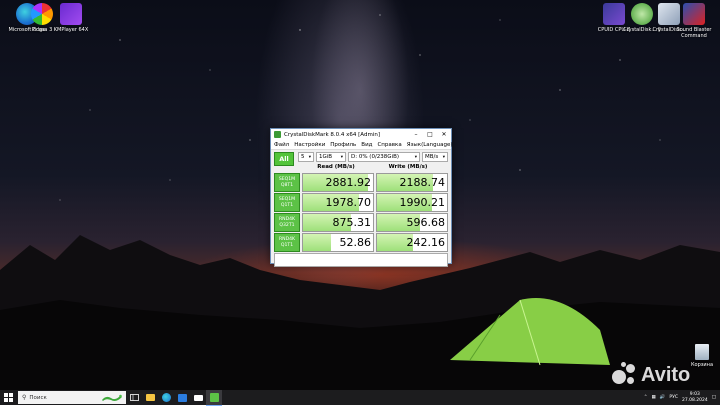  Describe the element at coordinates (38, 397) in the screenshot. I see `search-placeholder: Поиск` at that location.